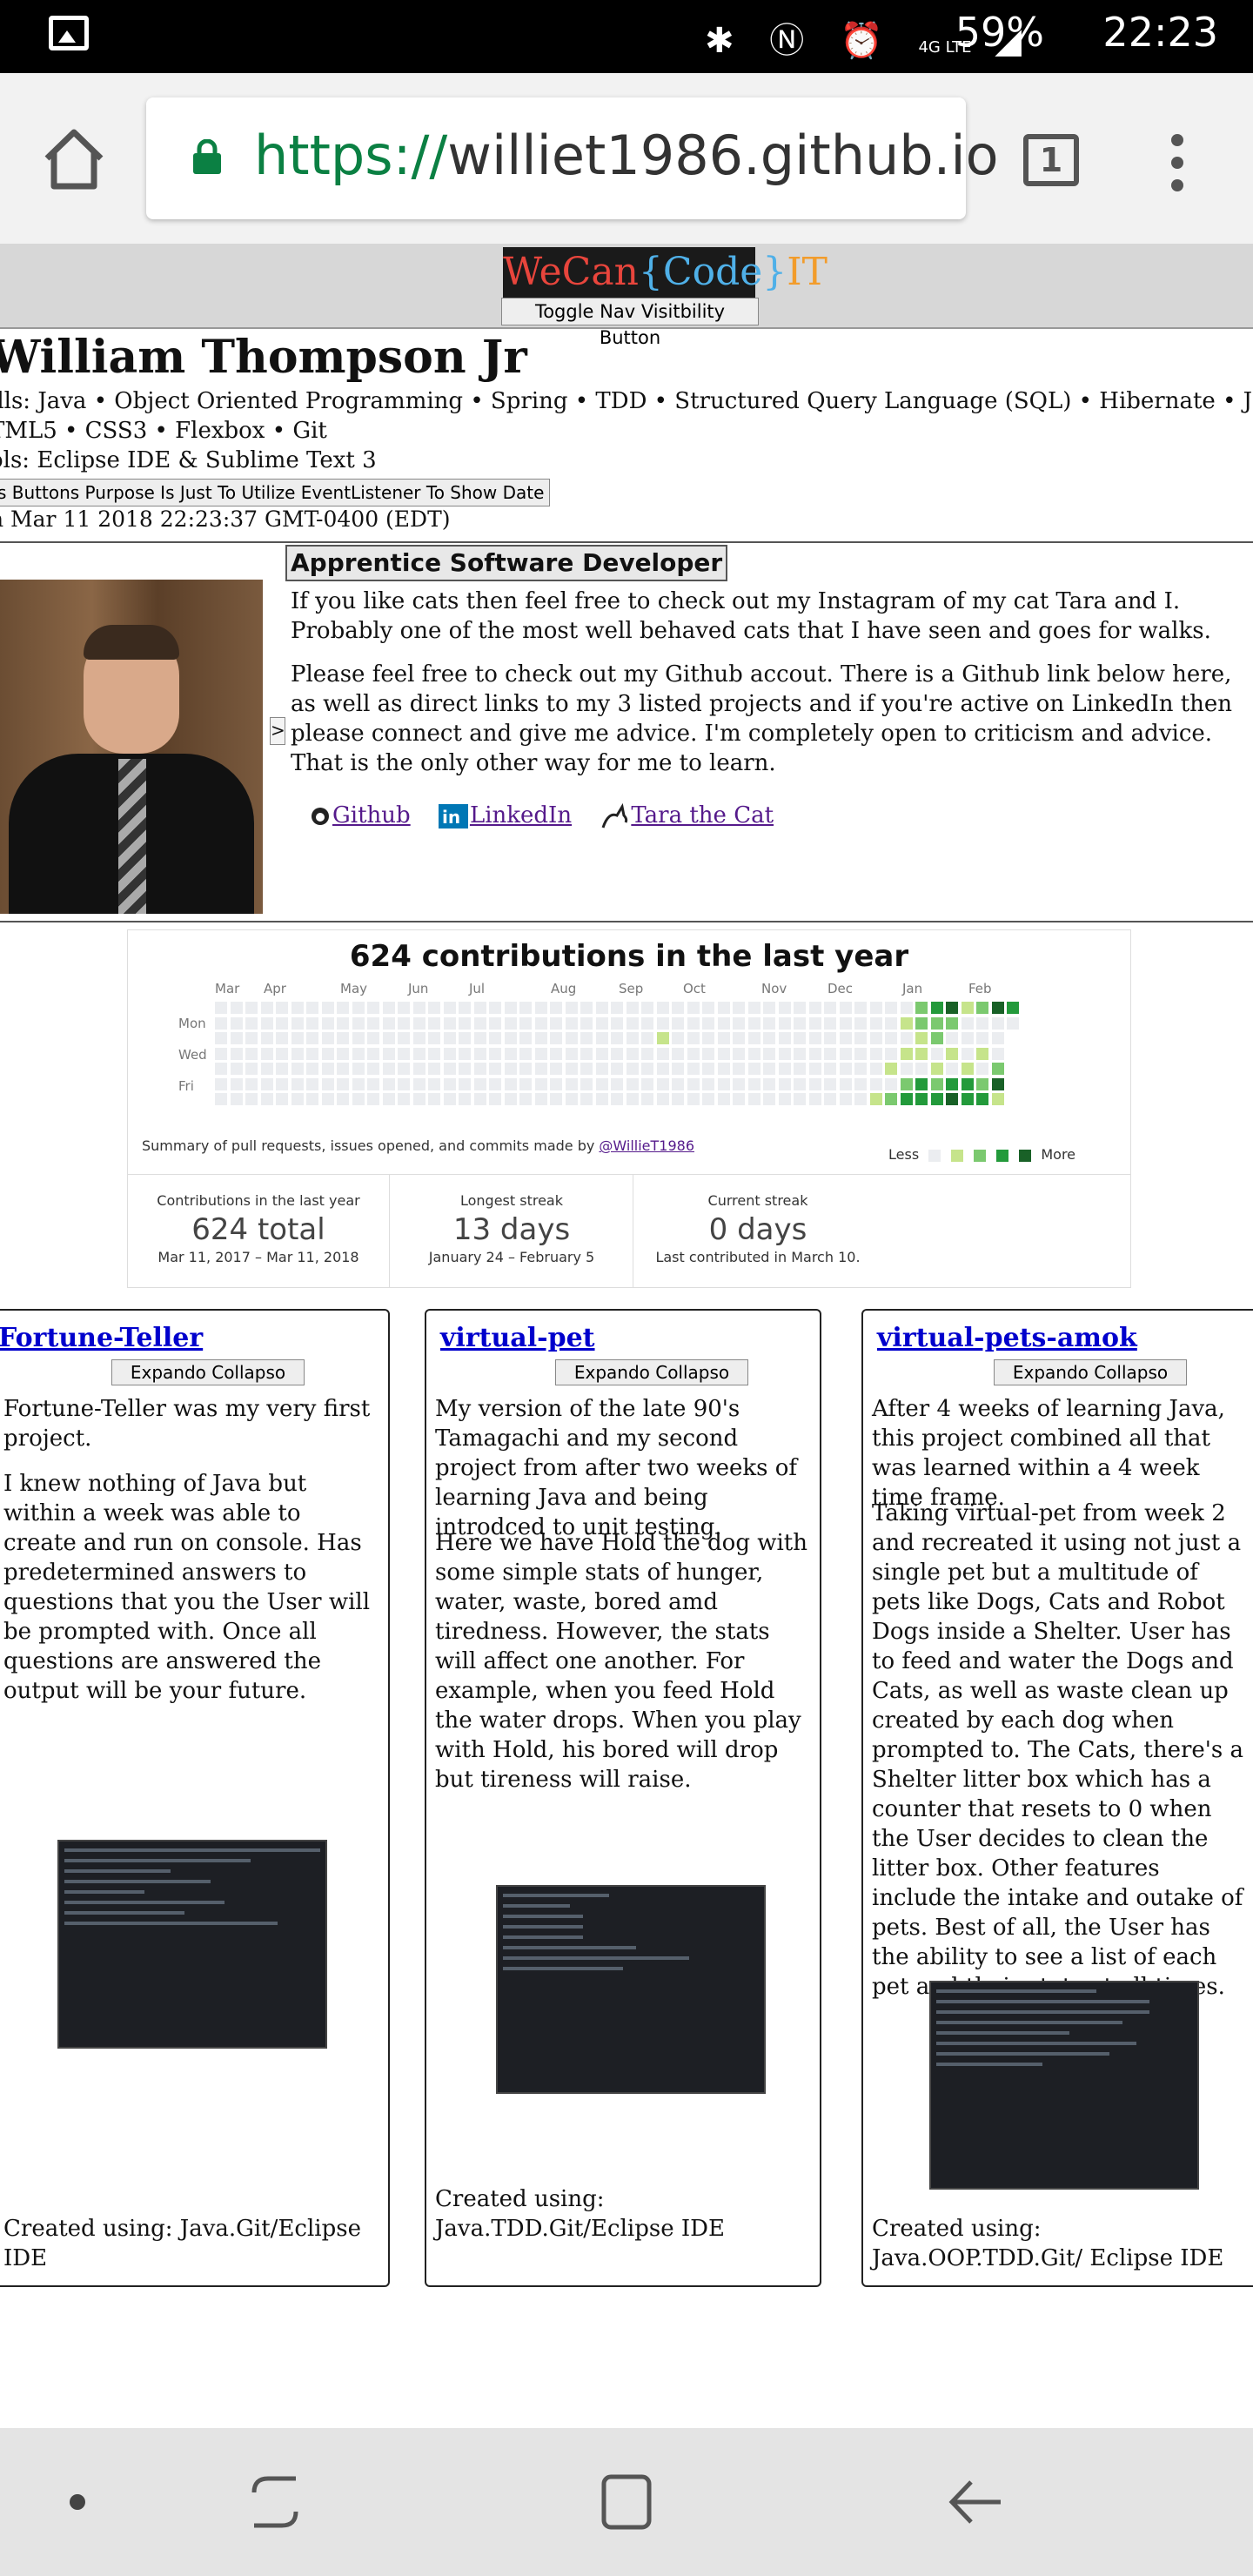  What do you see at coordinates (665, 272) in the screenshot?
I see `site-logo: WeCan{Code}IT` at bounding box center [665, 272].